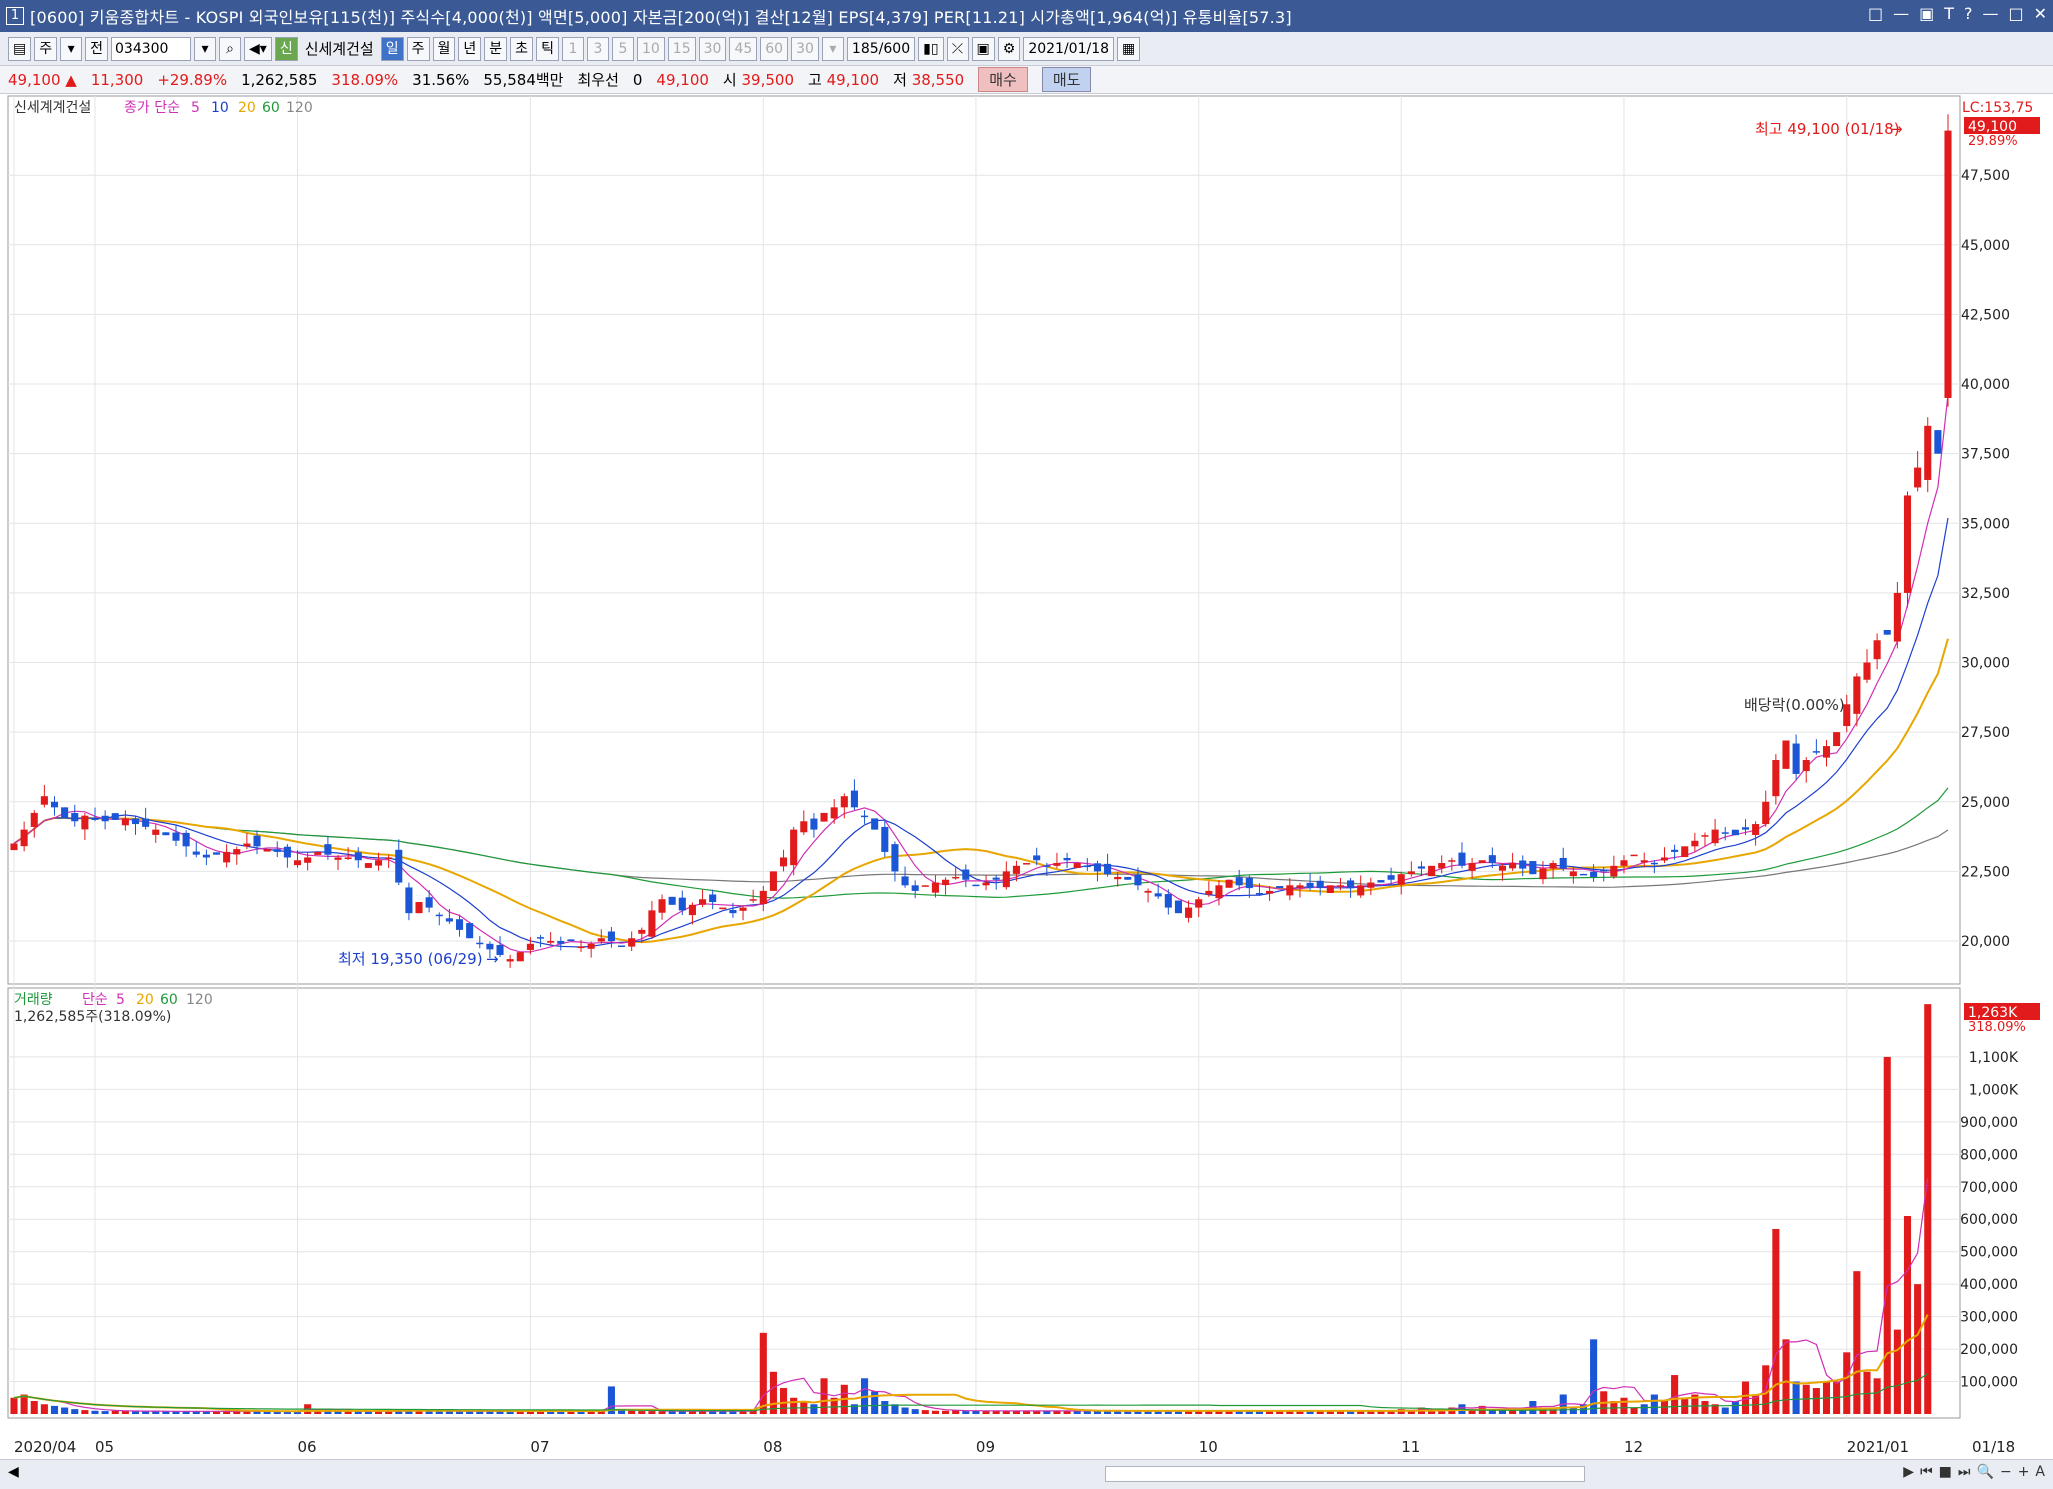 The height and width of the screenshot is (1489, 2053). Describe the element at coordinates (496, 48) in the screenshot. I see `tab-minute: 분` at that location.